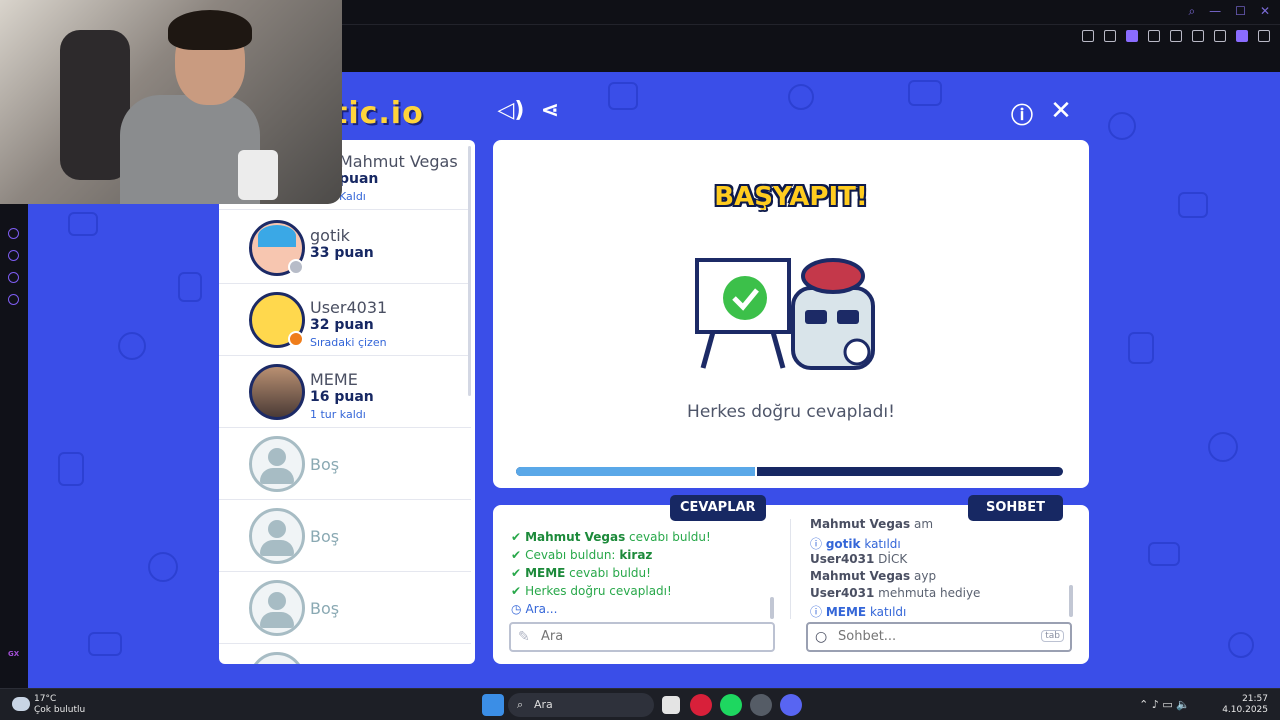 This screenshot has height=720, width=1280. I want to click on browser-toolbar, so click(1176, 36).